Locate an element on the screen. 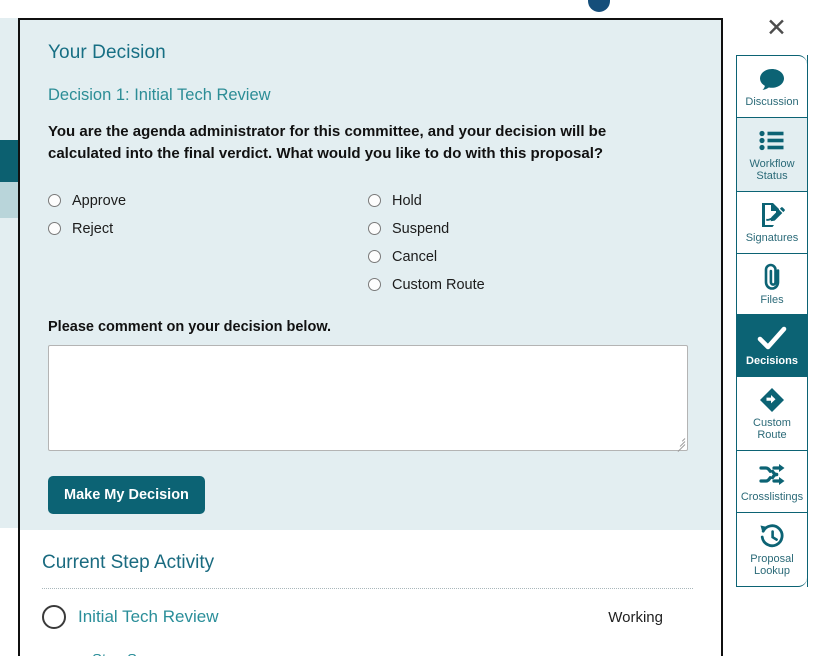  step-status-text: Working is located at coordinates (635, 617).